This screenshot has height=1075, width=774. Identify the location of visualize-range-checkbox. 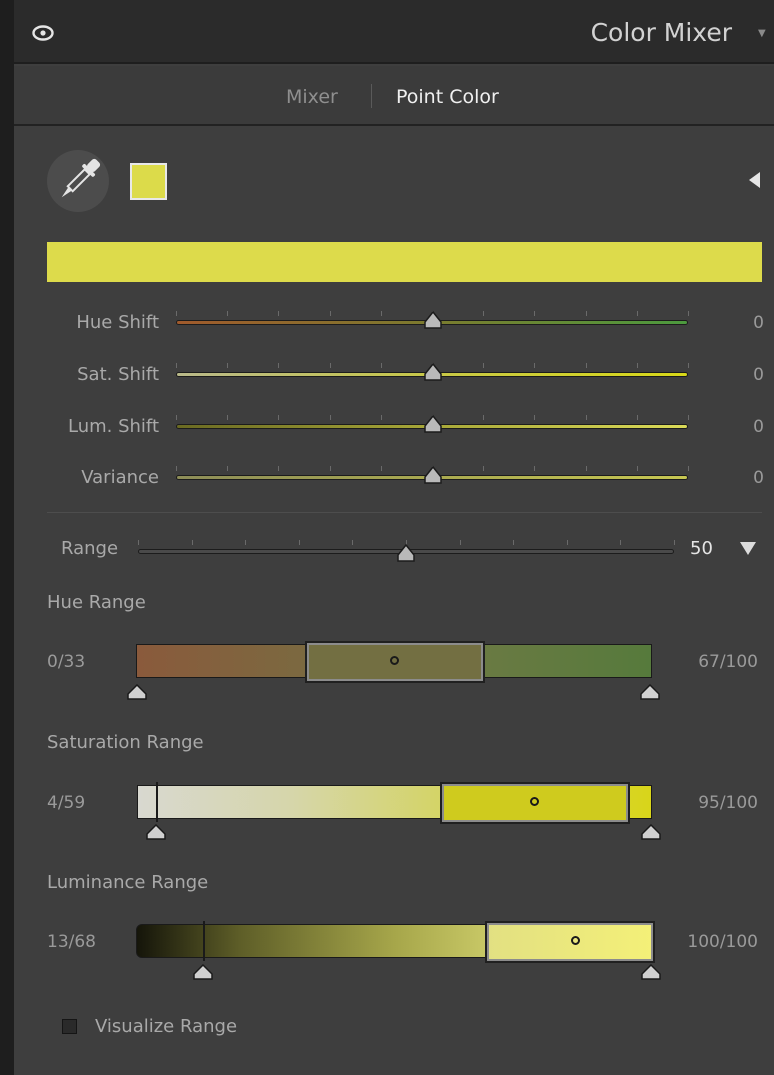
(69, 1026).